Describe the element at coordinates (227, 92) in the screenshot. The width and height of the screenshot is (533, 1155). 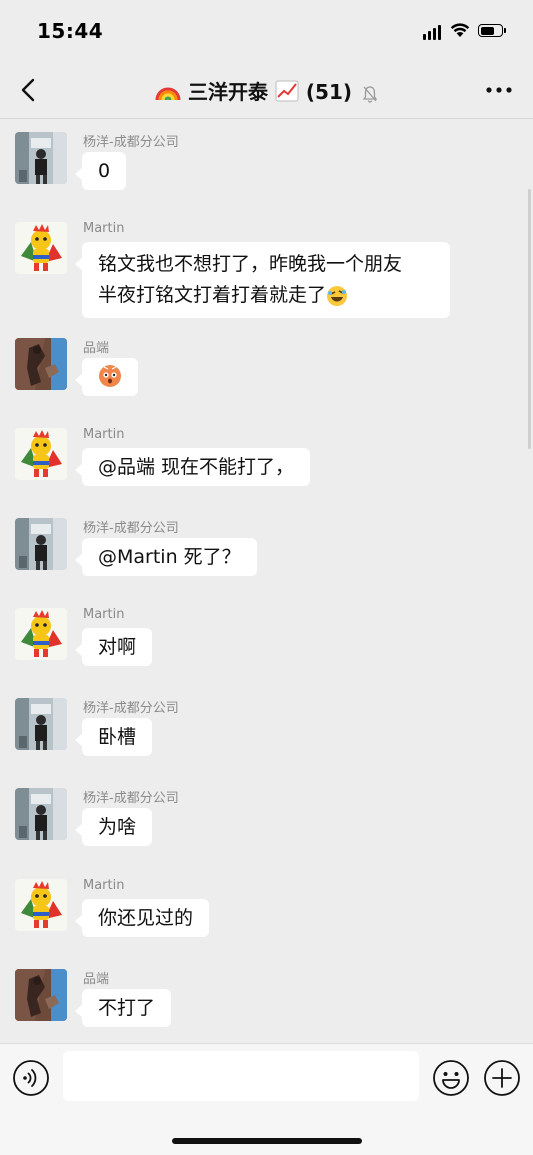
I see `chat-name: 三洋开泰` at that location.